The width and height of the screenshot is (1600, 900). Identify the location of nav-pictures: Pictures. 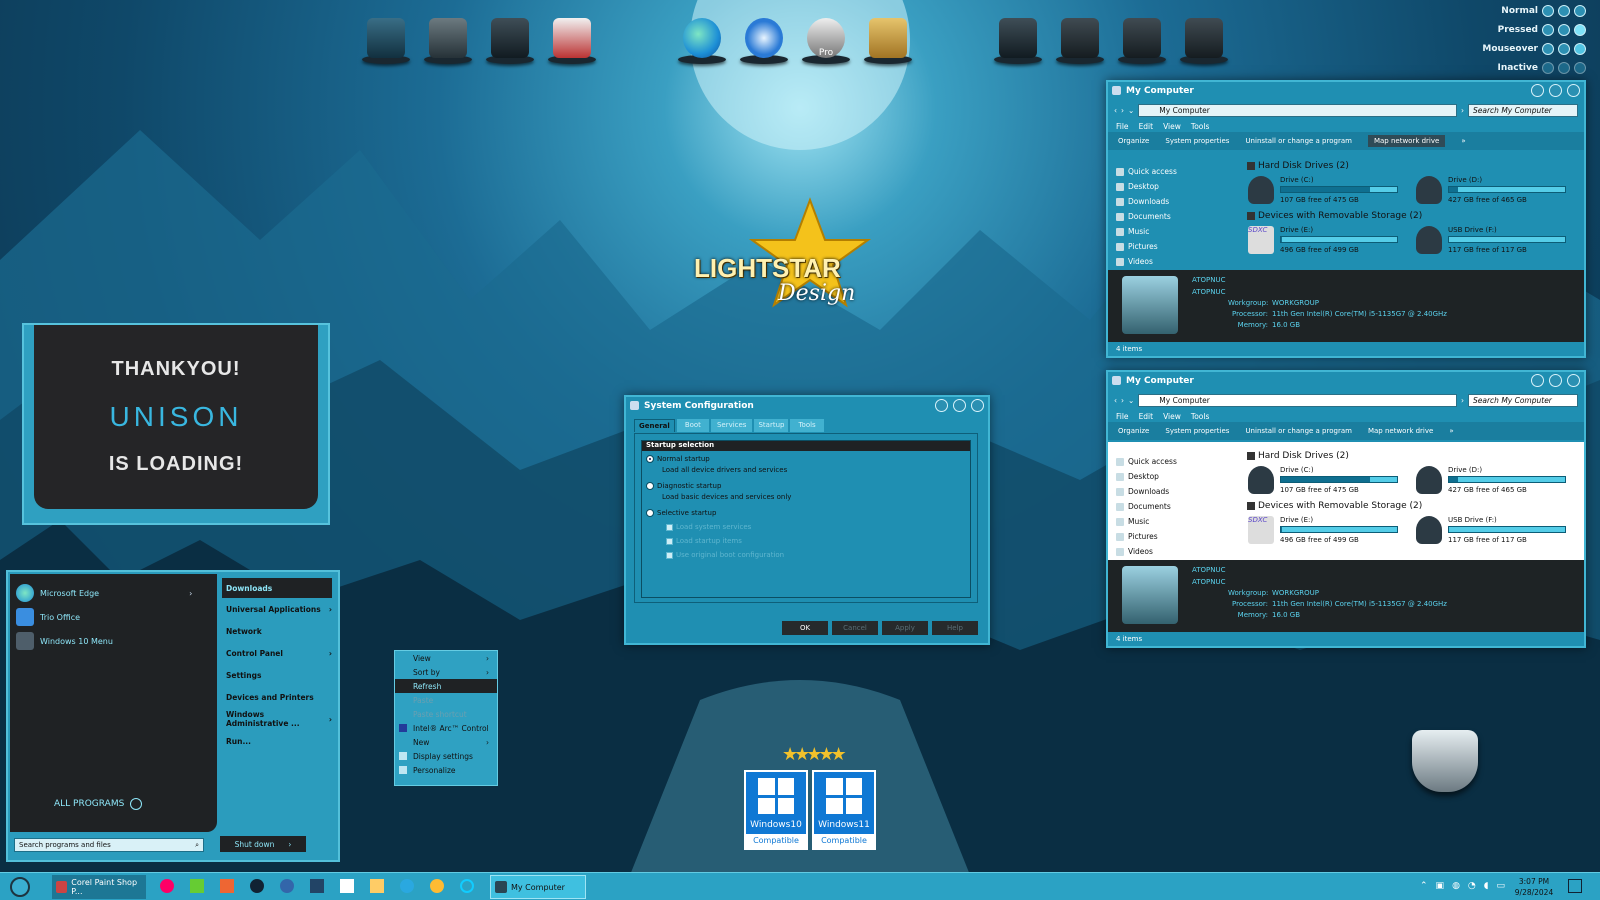
(1175, 246).